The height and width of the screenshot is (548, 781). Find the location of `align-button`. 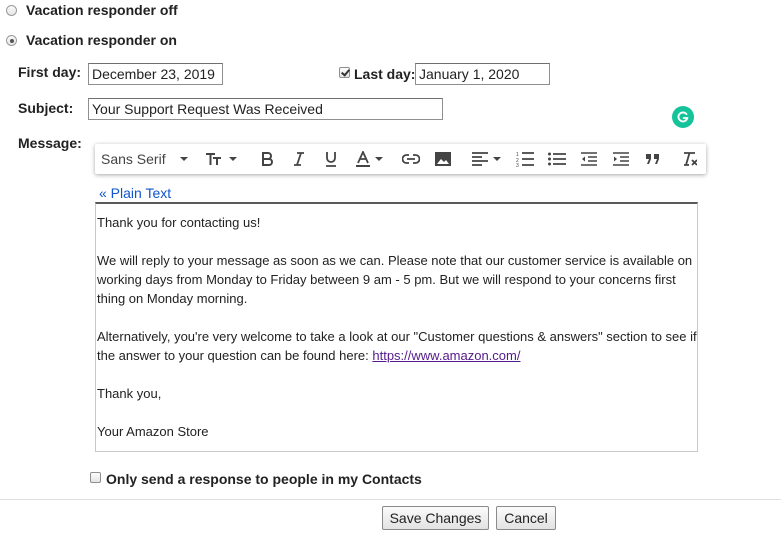

align-button is located at coordinates (486, 159).